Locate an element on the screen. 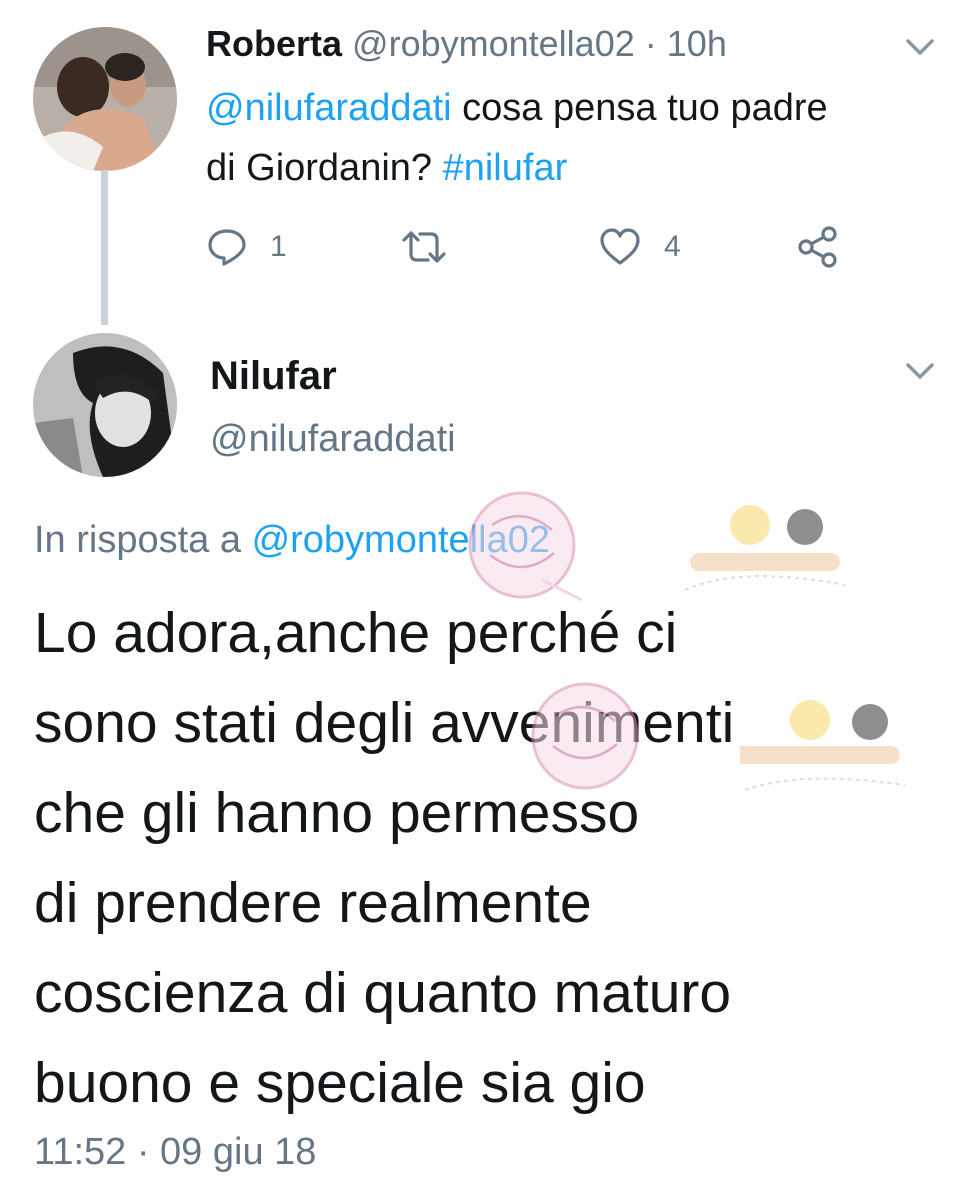 The width and height of the screenshot is (967, 1200). retweet-icon is located at coordinates (424, 247).